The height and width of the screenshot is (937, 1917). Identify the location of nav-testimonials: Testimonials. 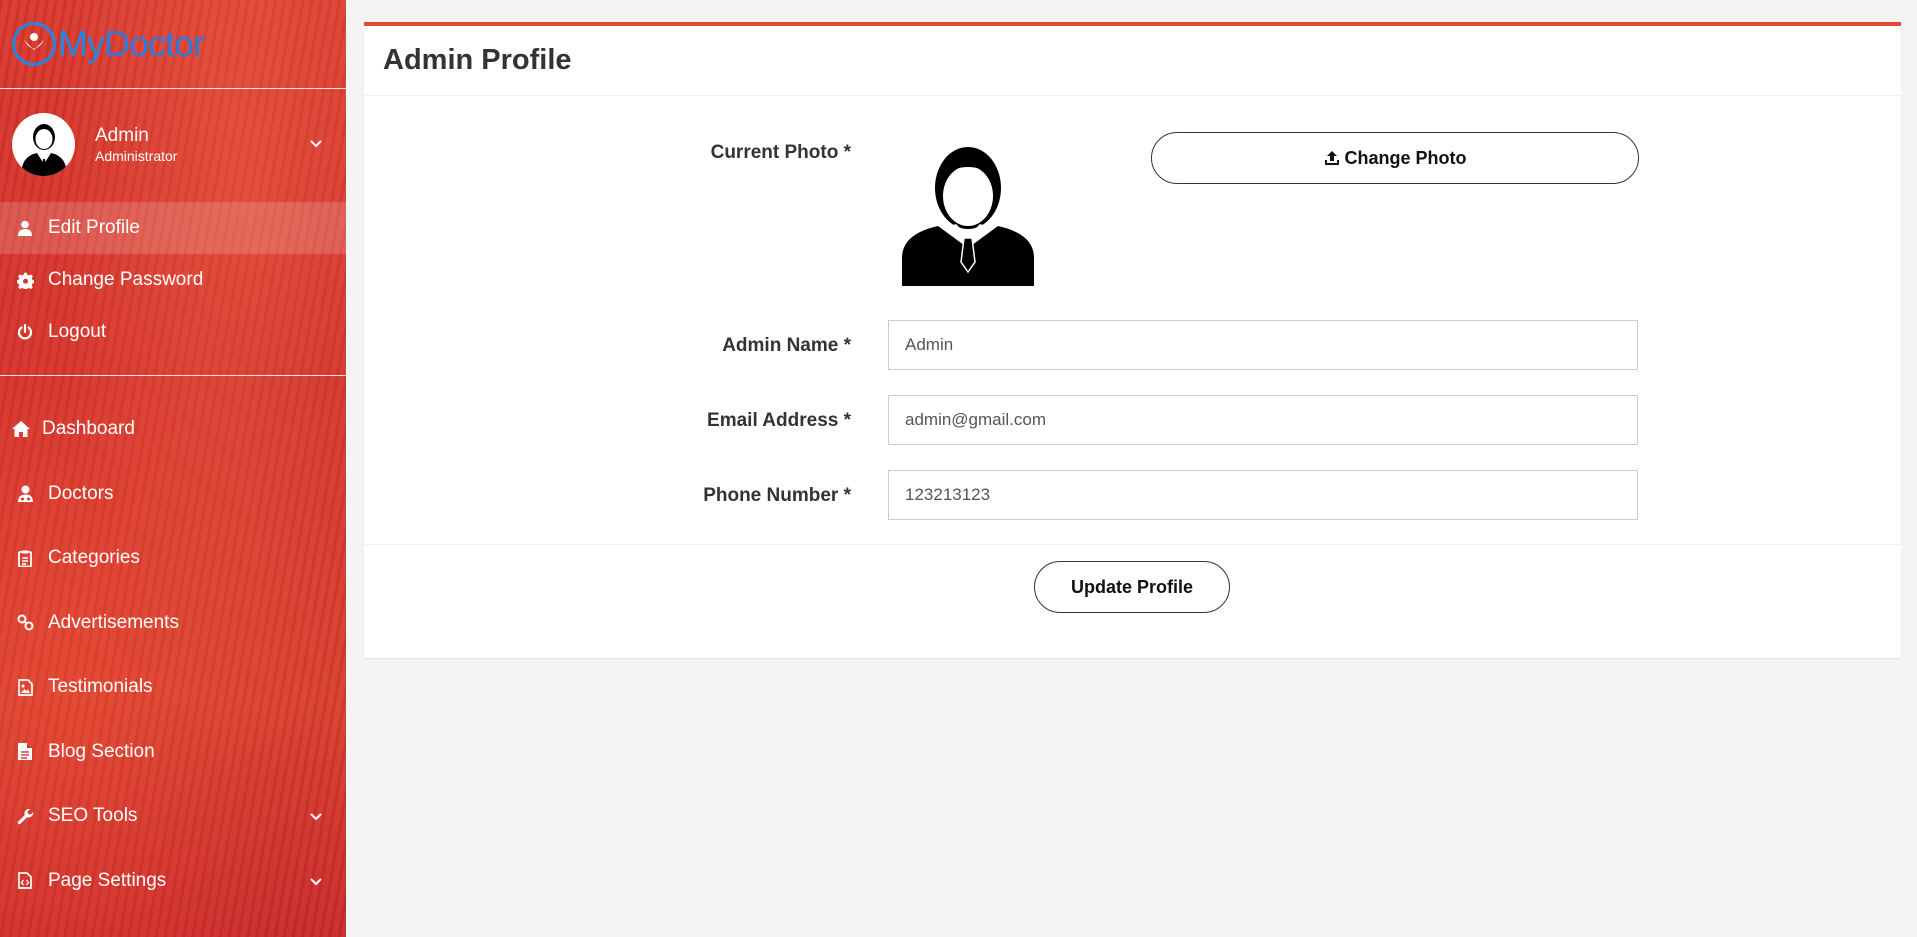
(173, 687).